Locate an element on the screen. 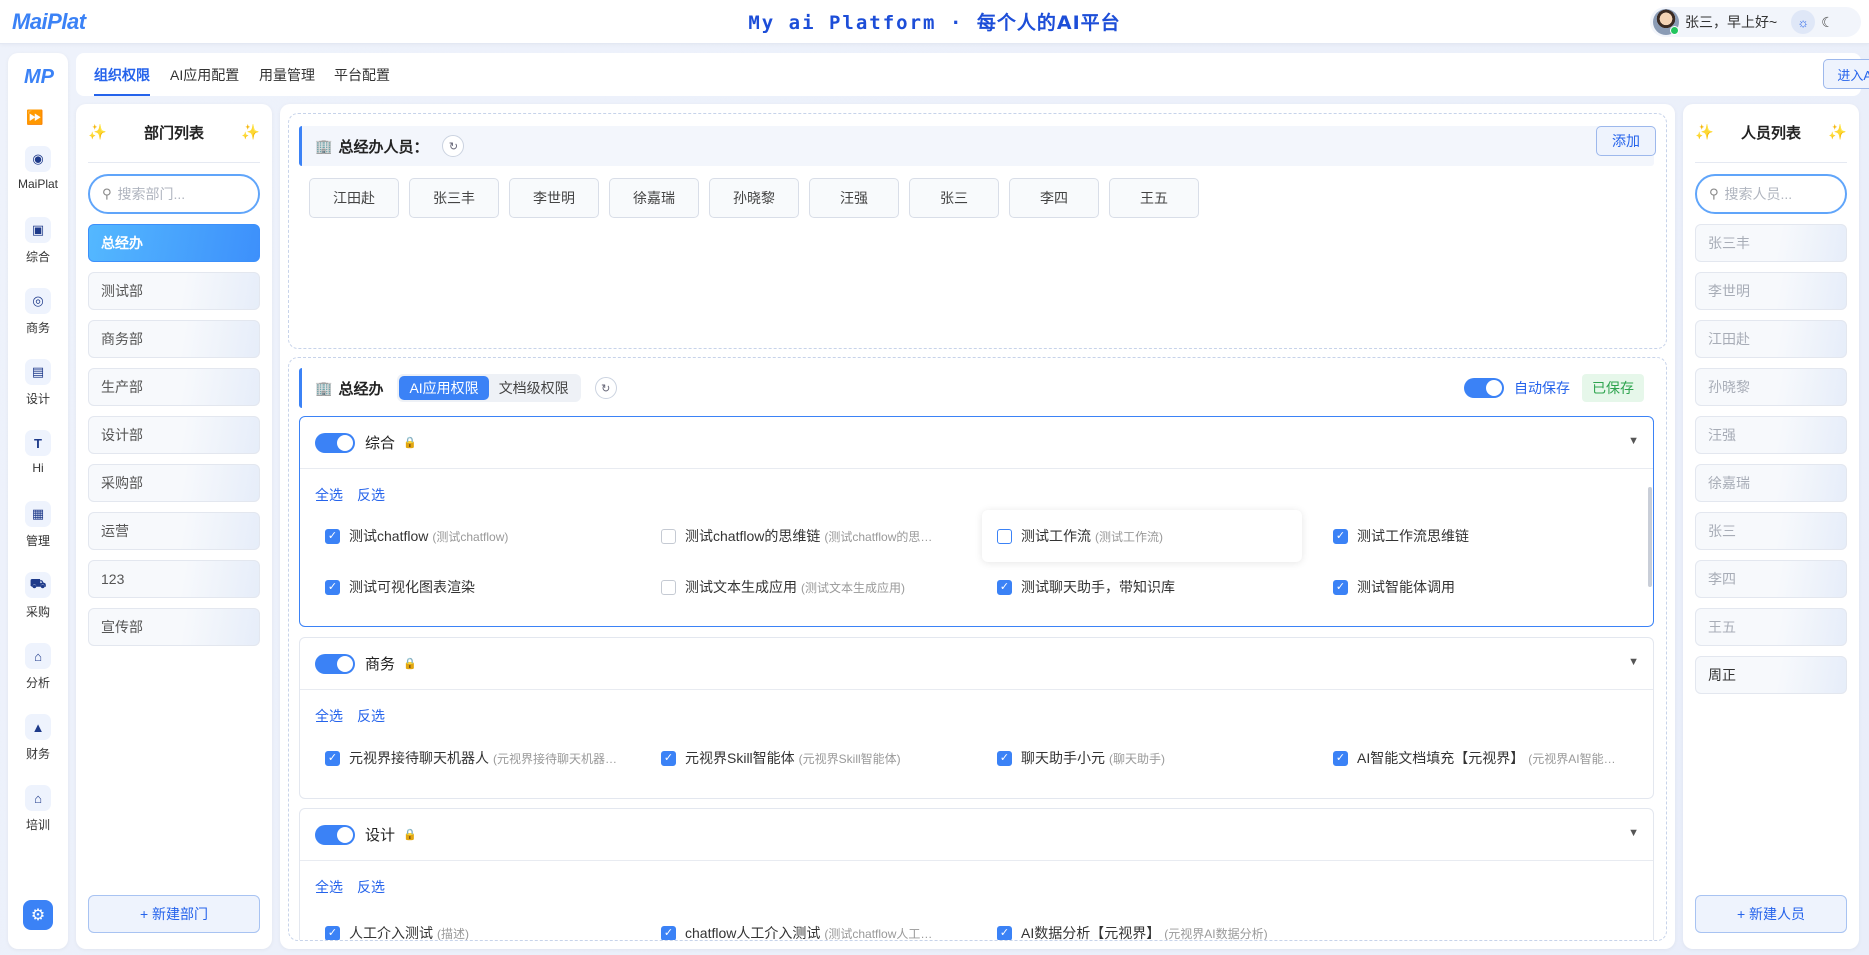 The height and width of the screenshot is (955, 1869). department-item: 123 is located at coordinates (174, 579).